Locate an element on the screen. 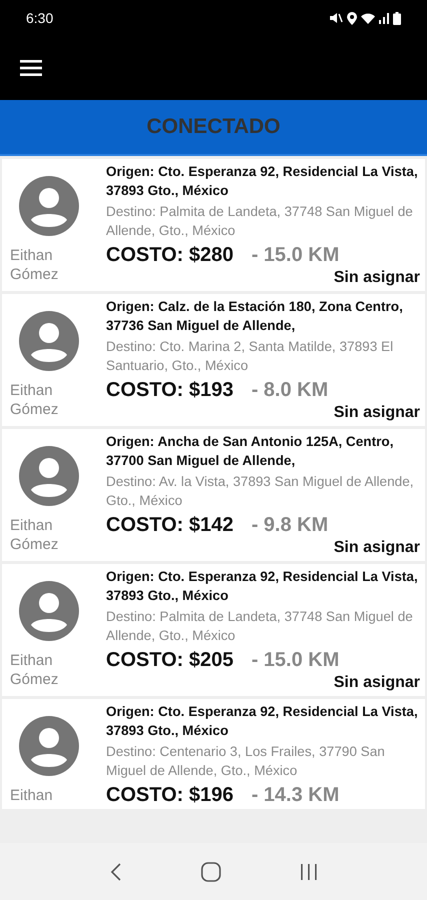 The image size is (427, 900). origin-address: Origen: Ancha de San Antonio 125A, Centro, 37700 San Miguel de Allende, is located at coordinates (250, 451).